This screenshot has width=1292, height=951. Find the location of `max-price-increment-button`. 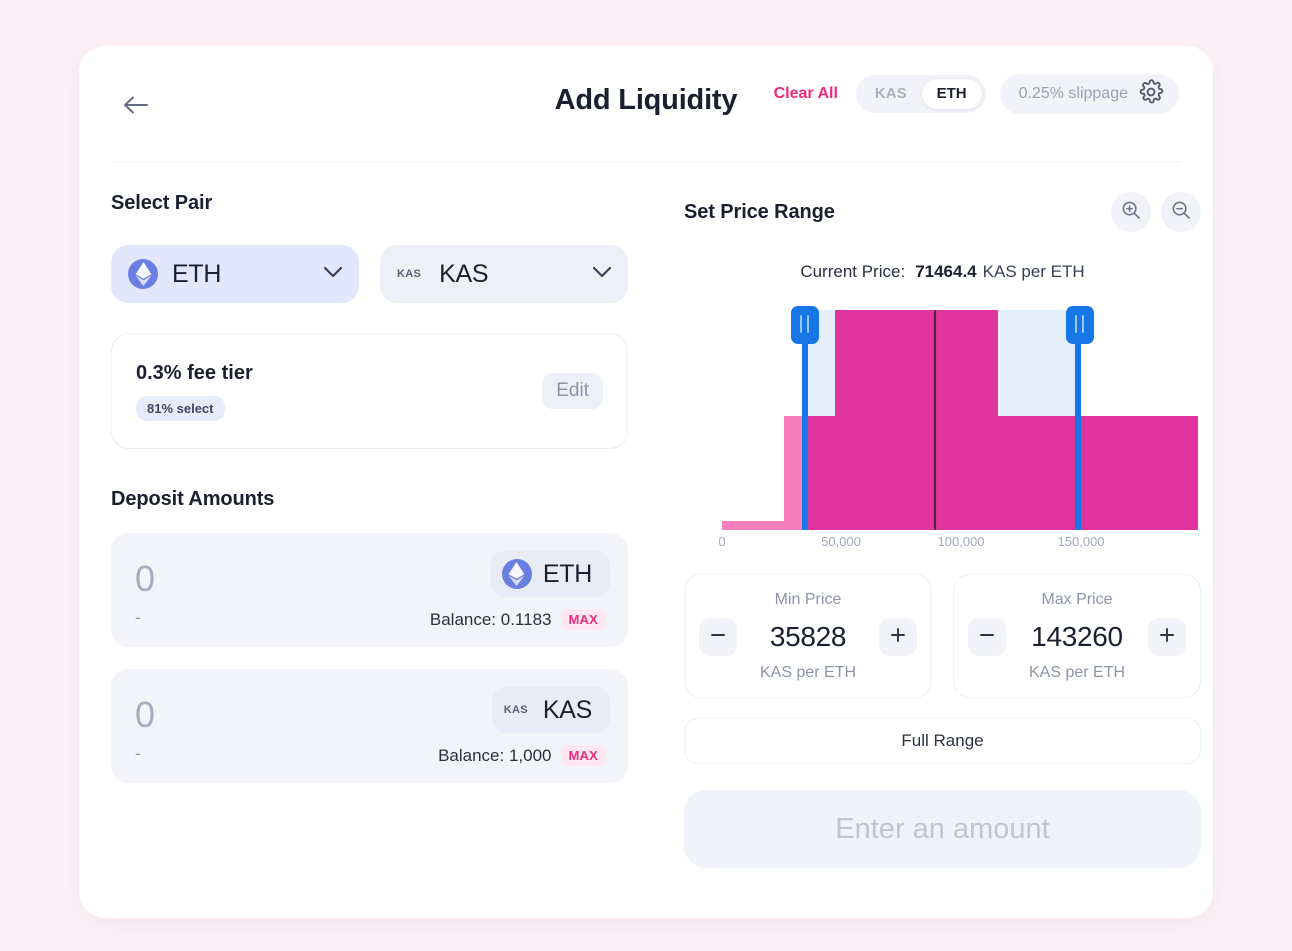

max-price-increment-button is located at coordinates (1166, 637).